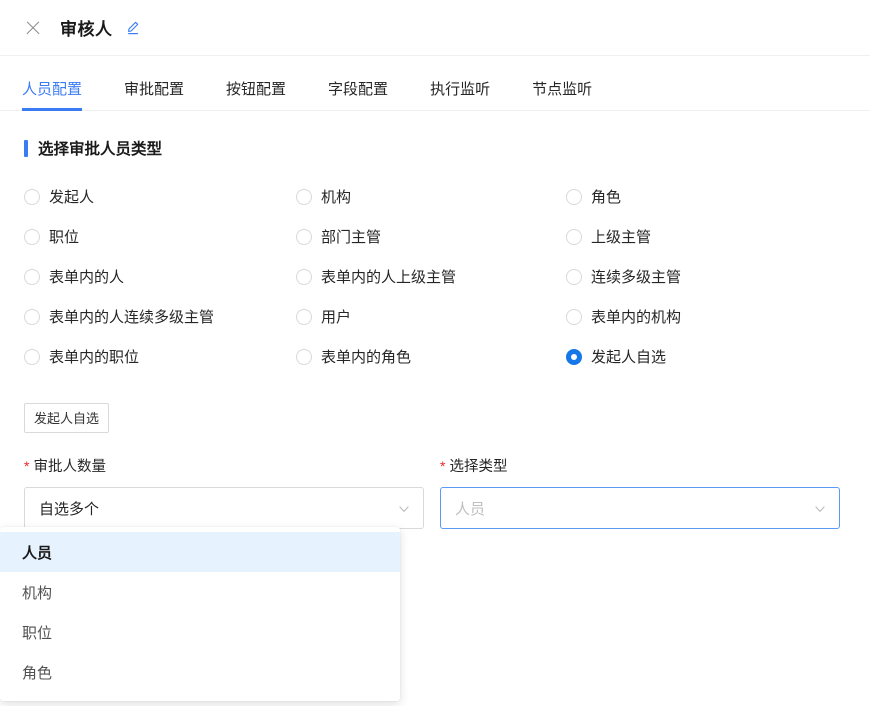 The width and height of the screenshot is (870, 706). Describe the element at coordinates (447, 418) in the screenshot. I see `selected-type-tag-row: 发起人自选` at that location.